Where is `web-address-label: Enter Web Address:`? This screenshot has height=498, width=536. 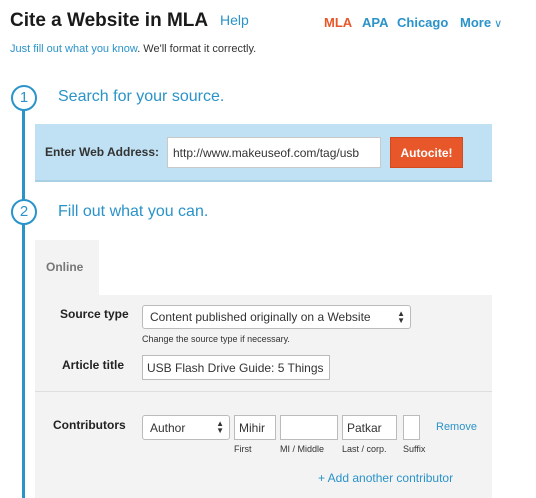
web-address-label: Enter Web Address: is located at coordinates (102, 152).